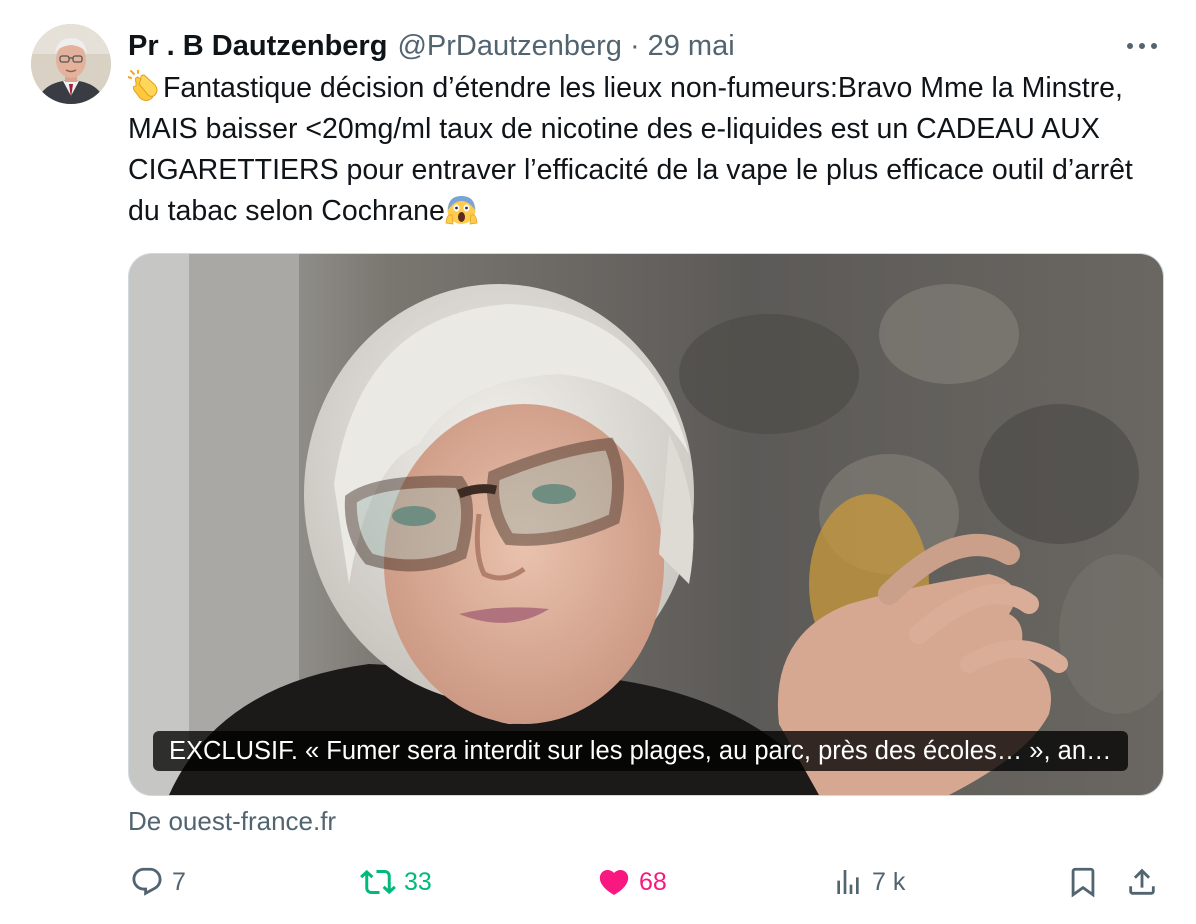 This screenshot has width=1196, height=924. I want to click on bookmark-icon, so click(1083, 882).